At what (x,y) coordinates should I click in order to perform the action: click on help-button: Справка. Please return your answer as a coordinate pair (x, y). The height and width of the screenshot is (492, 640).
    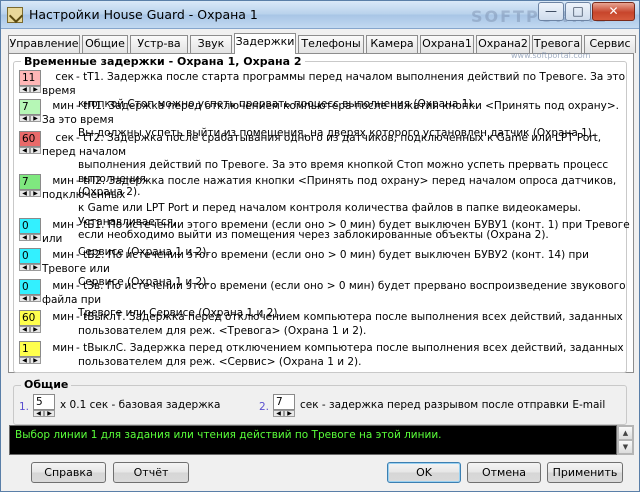
    Looking at the image, I should click on (68, 472).